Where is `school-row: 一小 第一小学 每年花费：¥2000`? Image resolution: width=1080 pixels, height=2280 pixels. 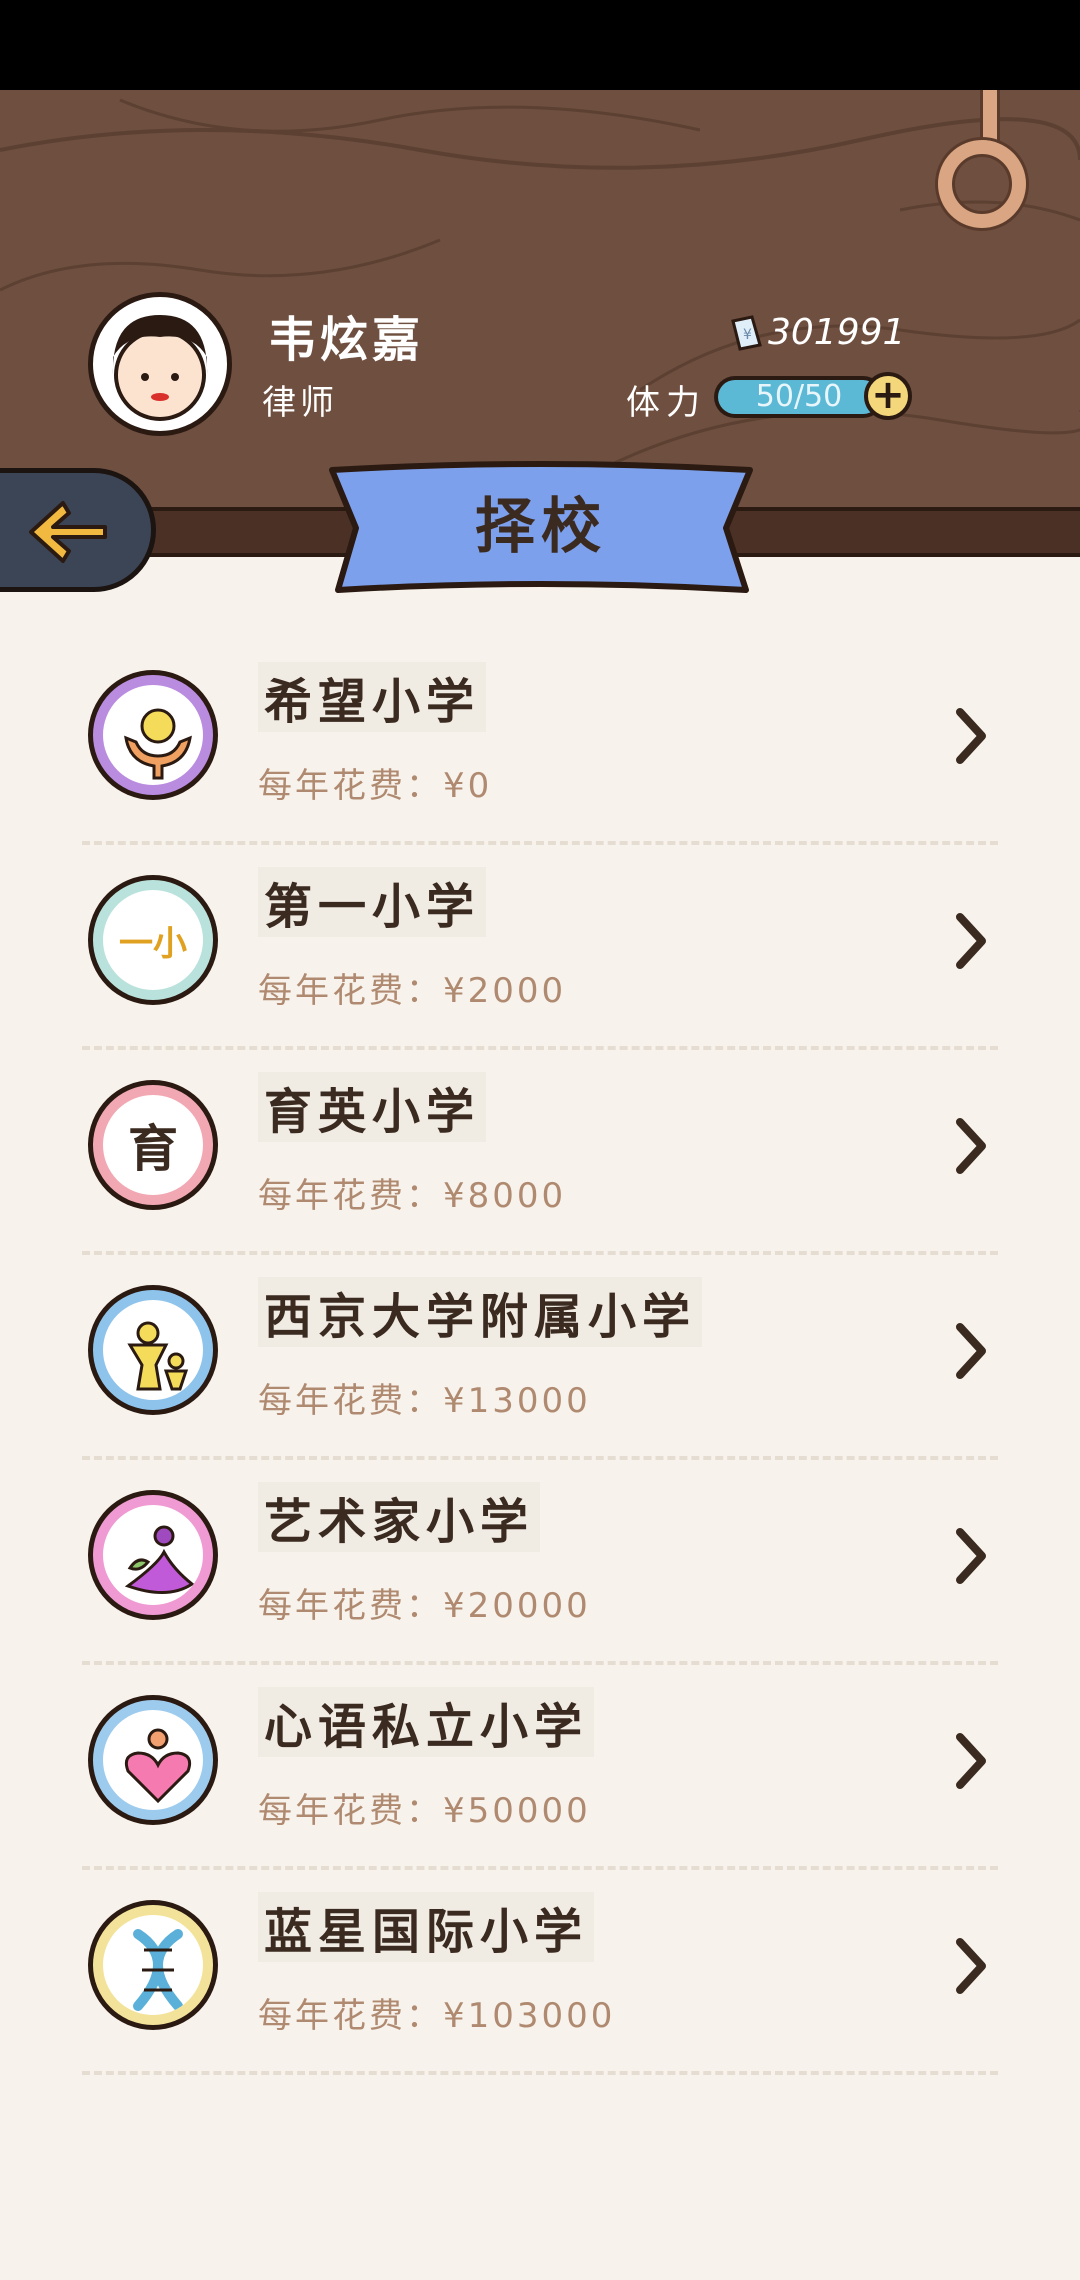 school-row: 一小 第一小学 每年花费：¥2000 is located at coordinates (540, 947).